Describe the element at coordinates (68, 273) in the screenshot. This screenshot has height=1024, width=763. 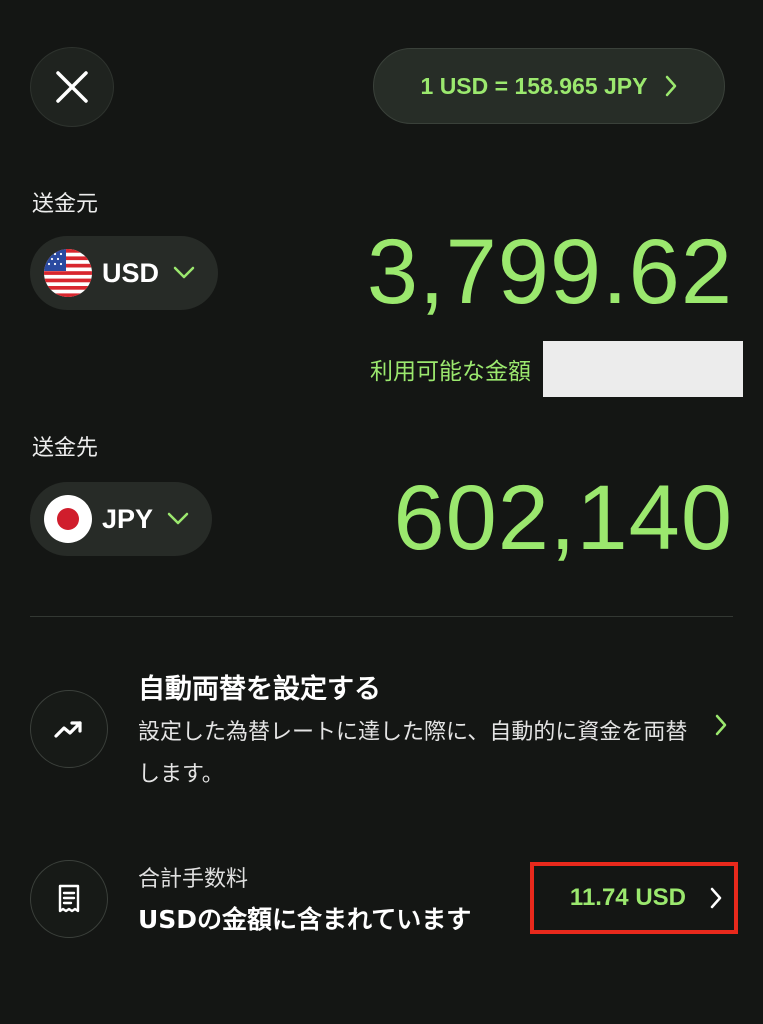
I see `us-flag-icon` at that location.